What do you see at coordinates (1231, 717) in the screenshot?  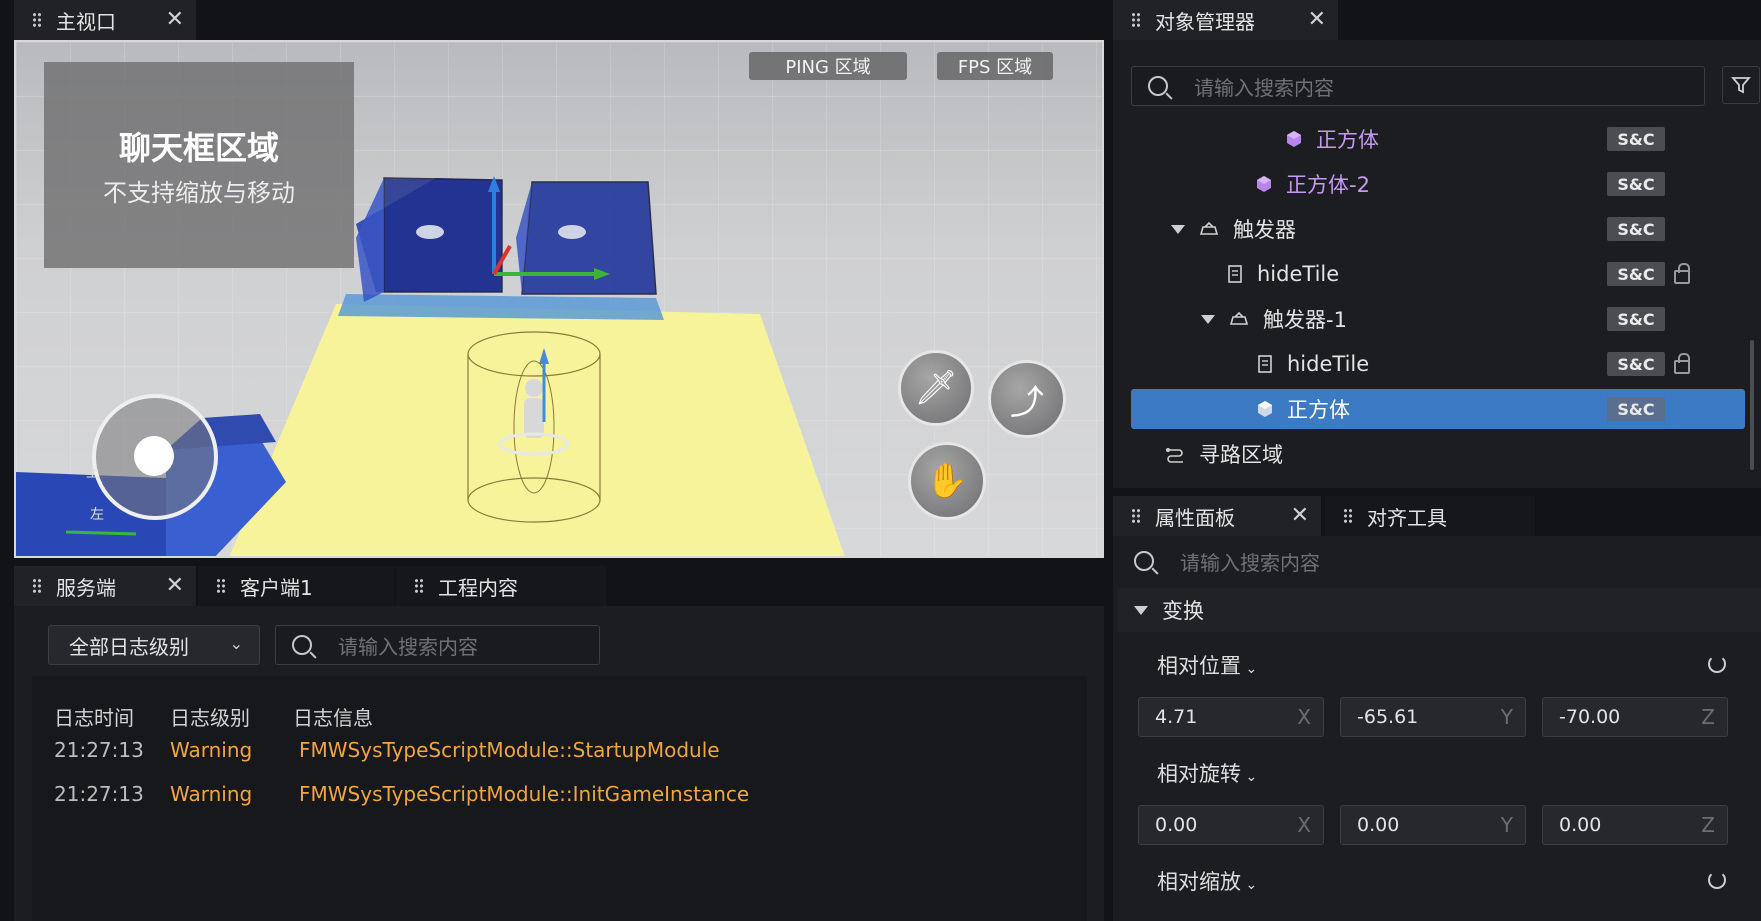 I see `position-x-field: 4.71 X` at bounding box center [1231, 717].